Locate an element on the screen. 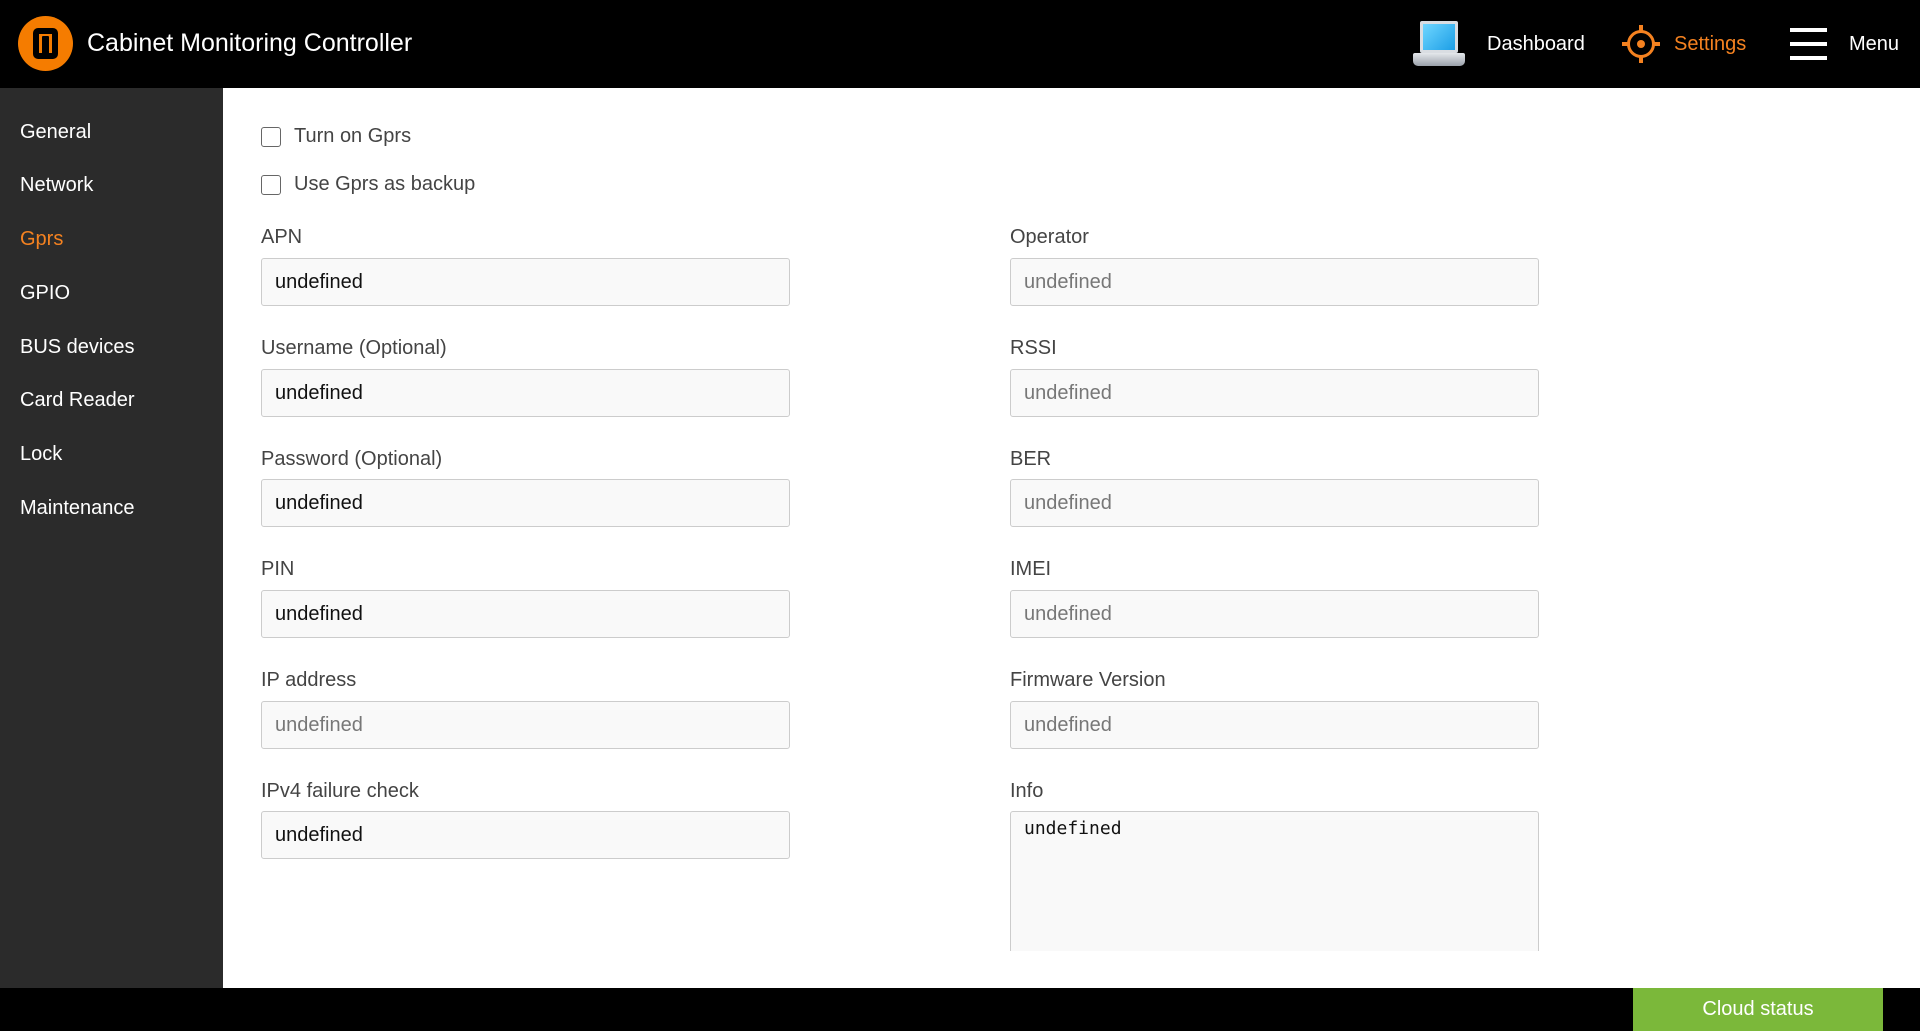 The width and height of the screenshot is (1920, 1031). rssi-field is located at coordinates (1274, 393).